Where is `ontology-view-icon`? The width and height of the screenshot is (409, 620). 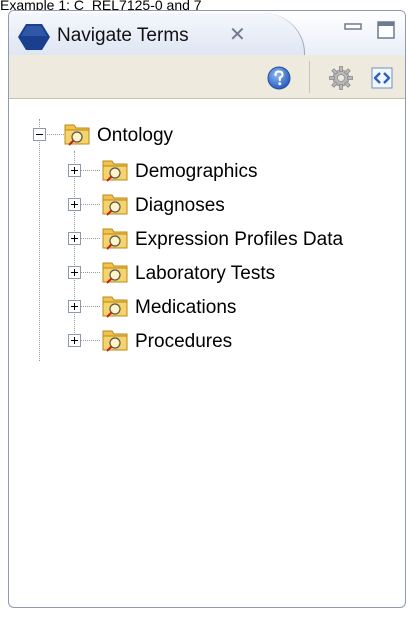 ontology-view-icon is located at coordinates (34, 37).